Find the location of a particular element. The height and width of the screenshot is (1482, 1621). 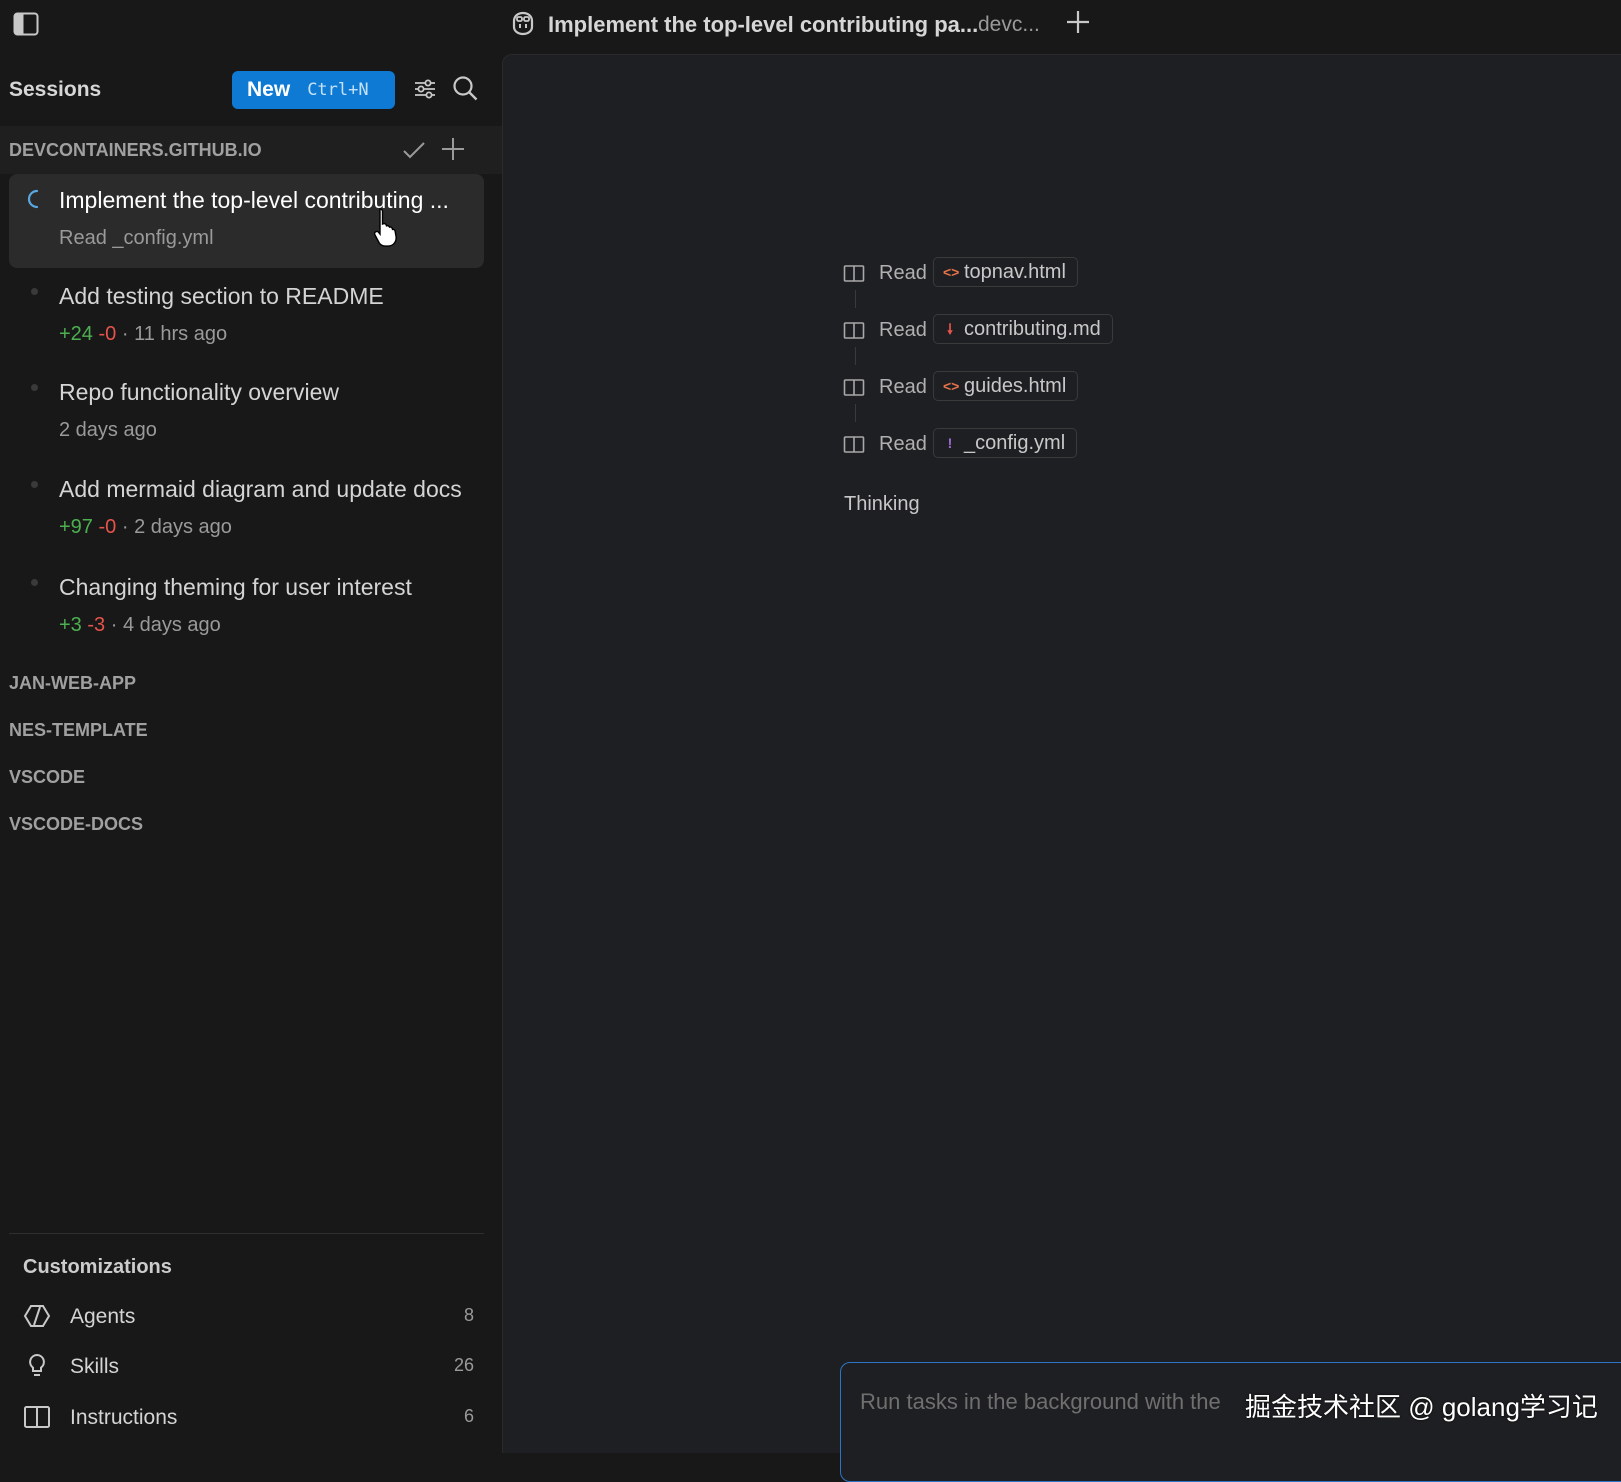

lines-added: +97 is located at coordinates (76, 527).